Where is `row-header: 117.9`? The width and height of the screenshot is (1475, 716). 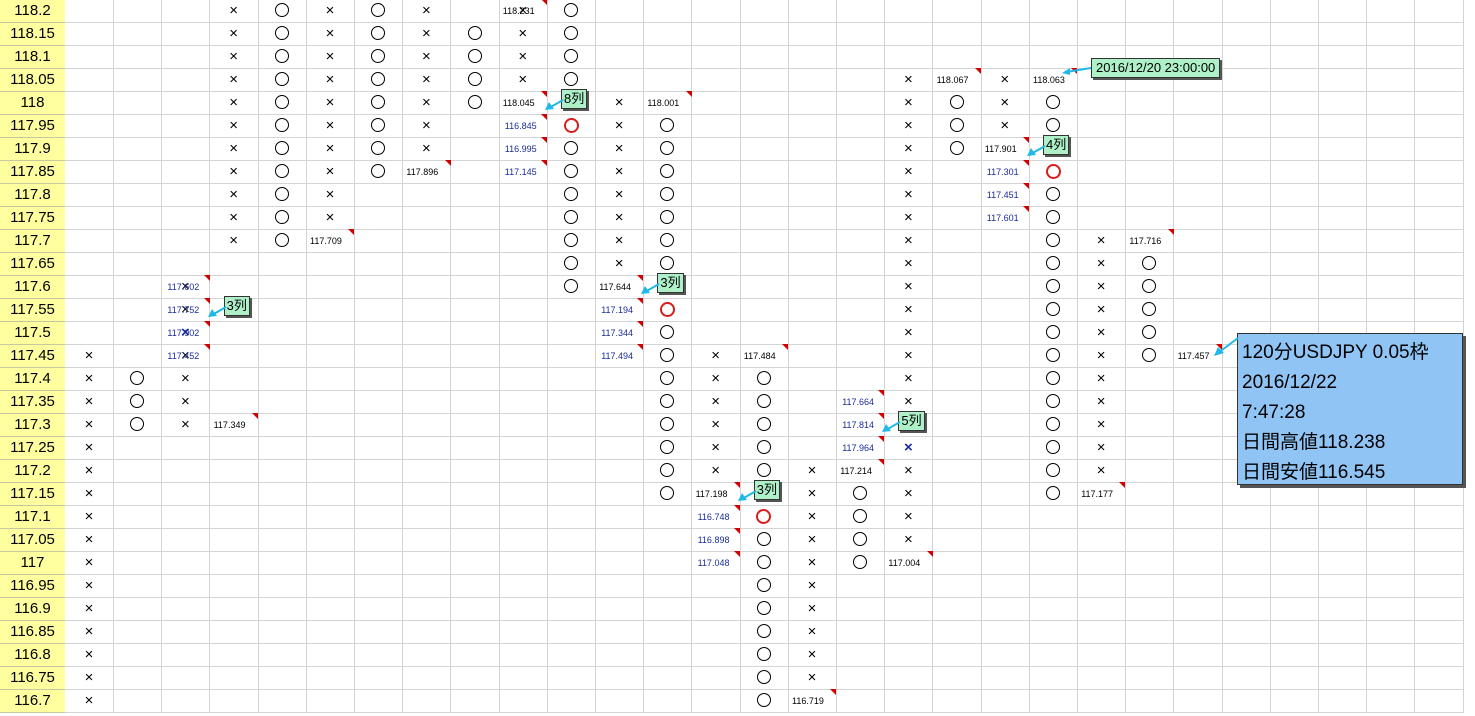 row-header: 117.9 is located at coordinates (32, 149).